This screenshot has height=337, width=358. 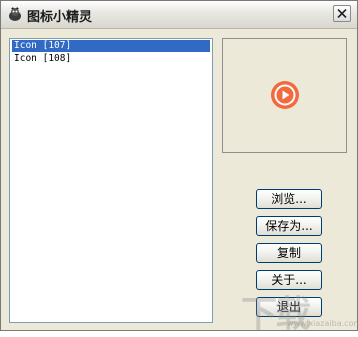 I want to click on list-item: Icon [108], so click(x=111, y=59).